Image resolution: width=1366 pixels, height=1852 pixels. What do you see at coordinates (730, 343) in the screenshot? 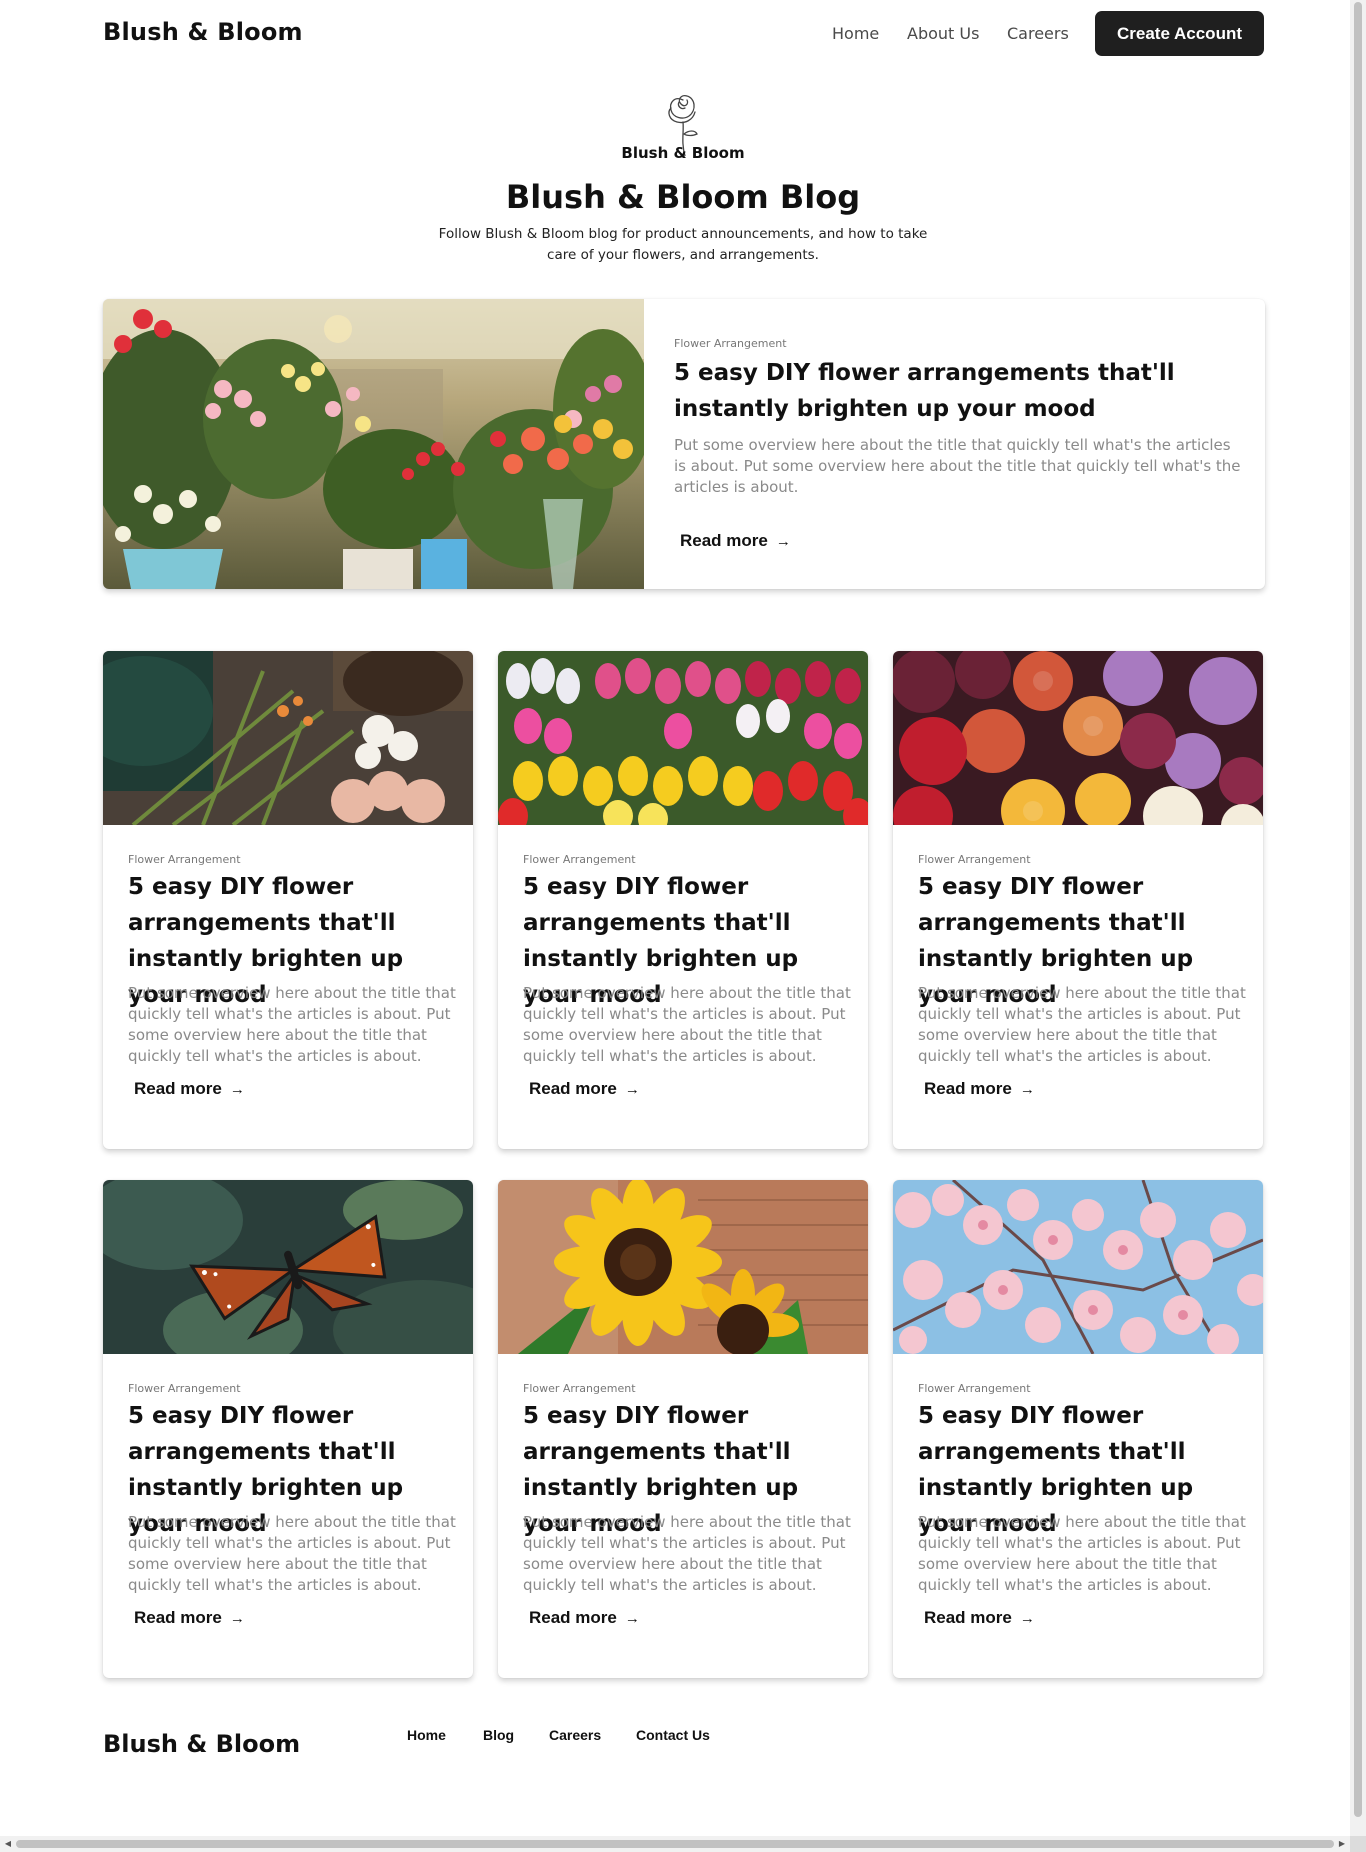
I see `featured-post-category: Flower Arrangement` at bounding box center [730, 343].